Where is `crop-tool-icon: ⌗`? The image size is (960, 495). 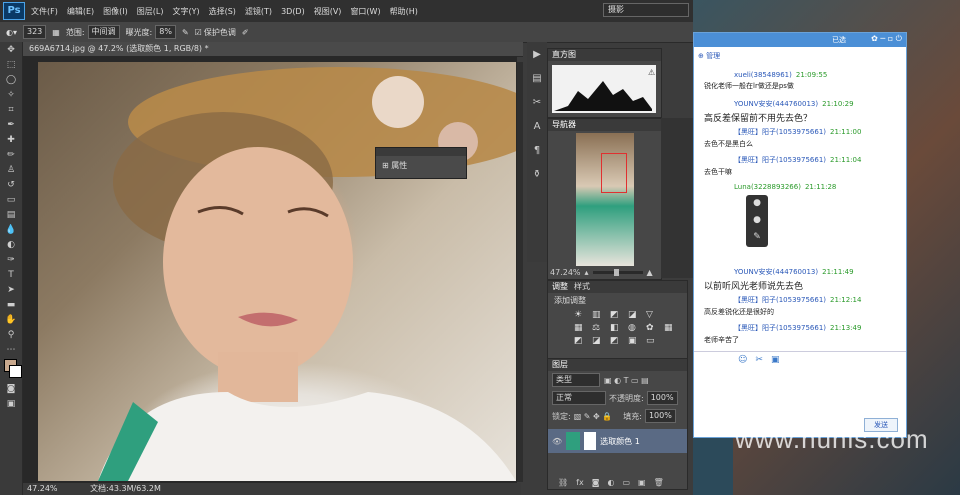 crop-tool-icon: ⌗ is located at coordinates (11, 109).